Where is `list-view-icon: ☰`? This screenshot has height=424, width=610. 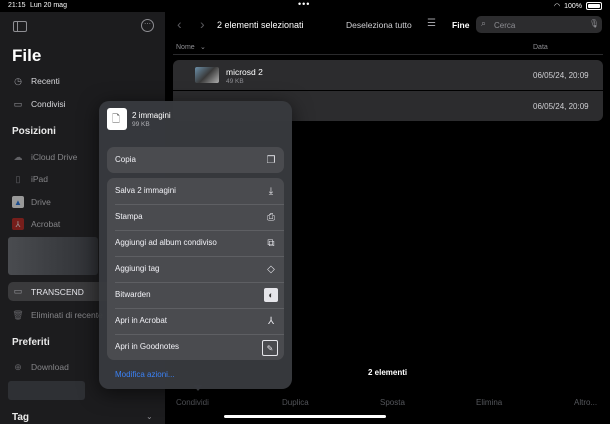 list-view-icon: ☰ is located at coordinates (431, 23).